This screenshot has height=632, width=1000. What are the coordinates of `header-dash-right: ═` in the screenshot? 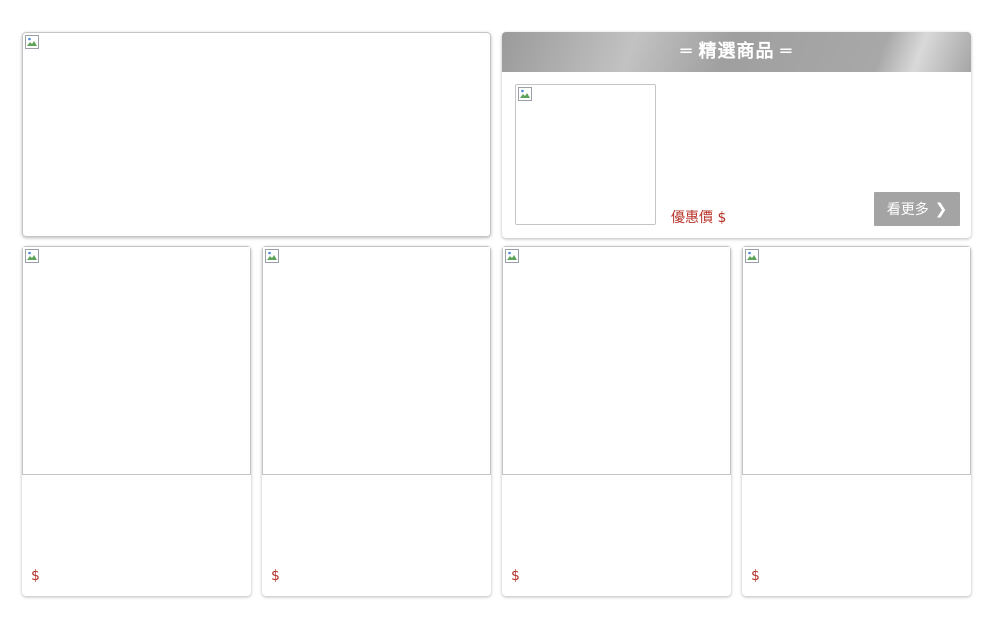 It's located at (786, 51).